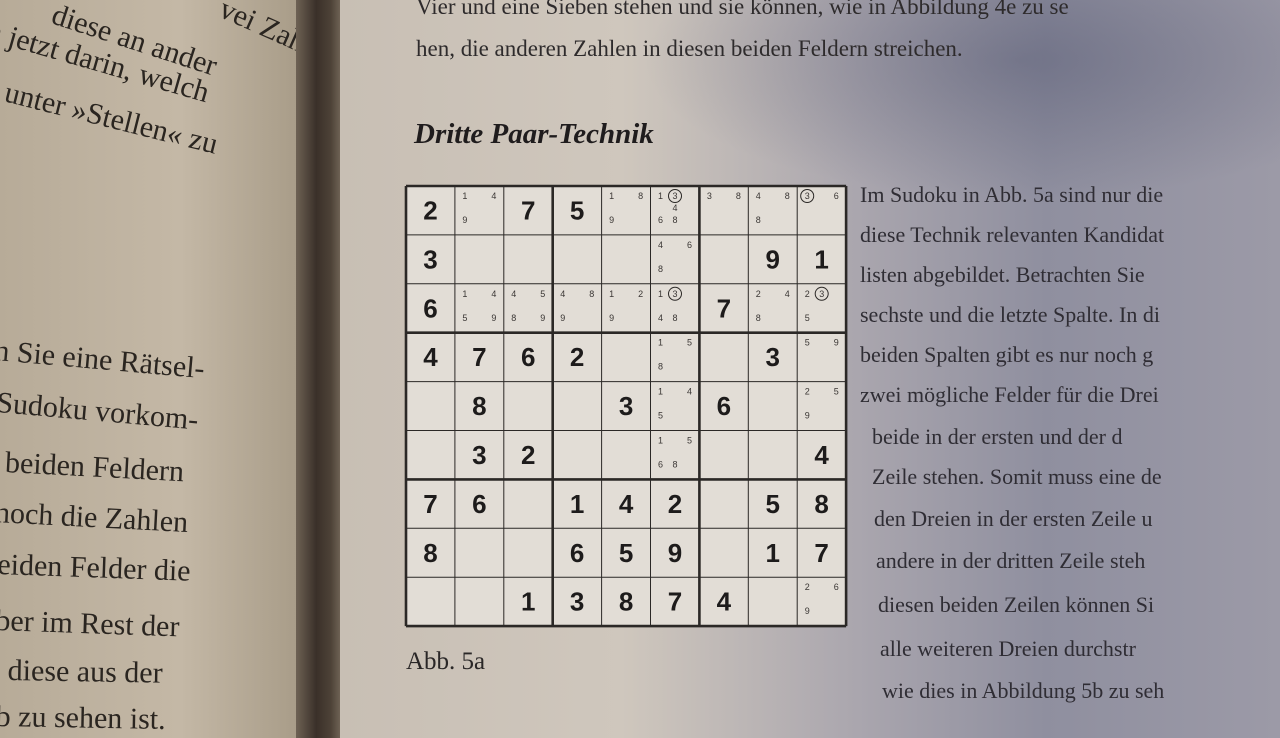  Describe the element at coordinates (1023, 690) in the screenshot. I see `paragraph-line: wie dies in Abbildung 5b zu seh` at that location.